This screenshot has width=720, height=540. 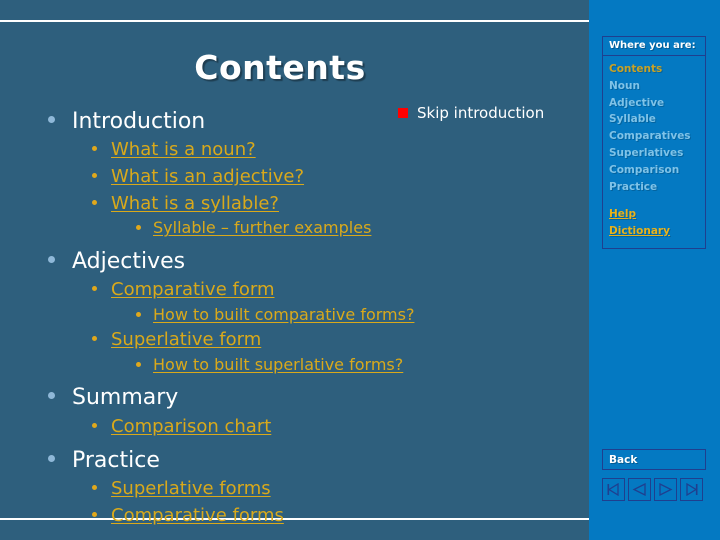 I want to click on sidebar-item-superlatives: Superlatives, so click(x=654, y=153).